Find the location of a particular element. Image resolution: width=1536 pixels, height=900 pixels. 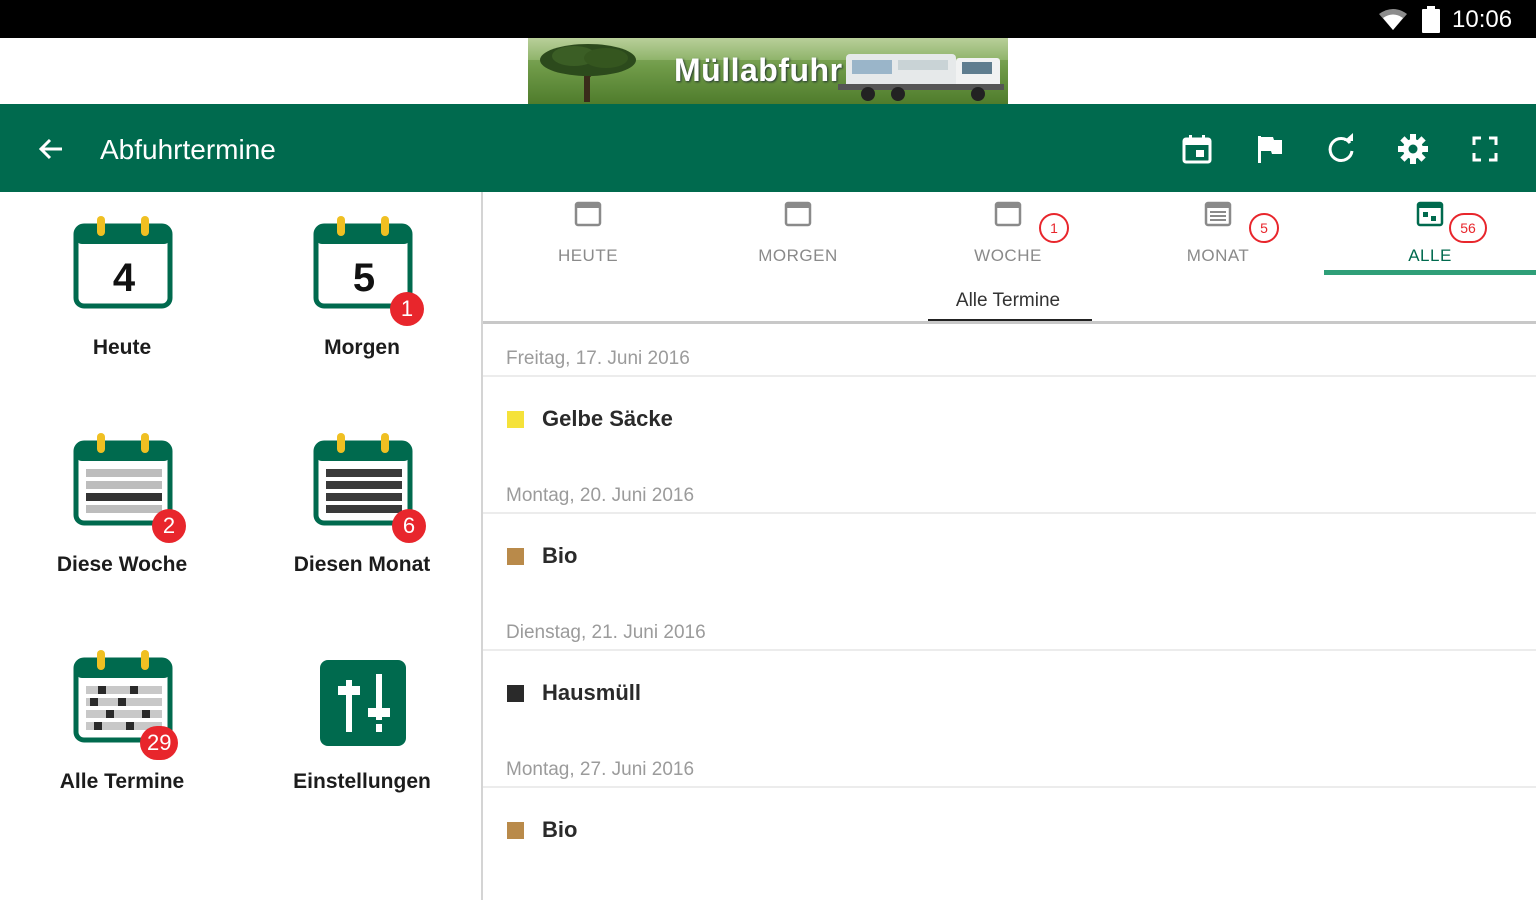

tile-heute: 4 Heute is located at coordinates (122, 292).